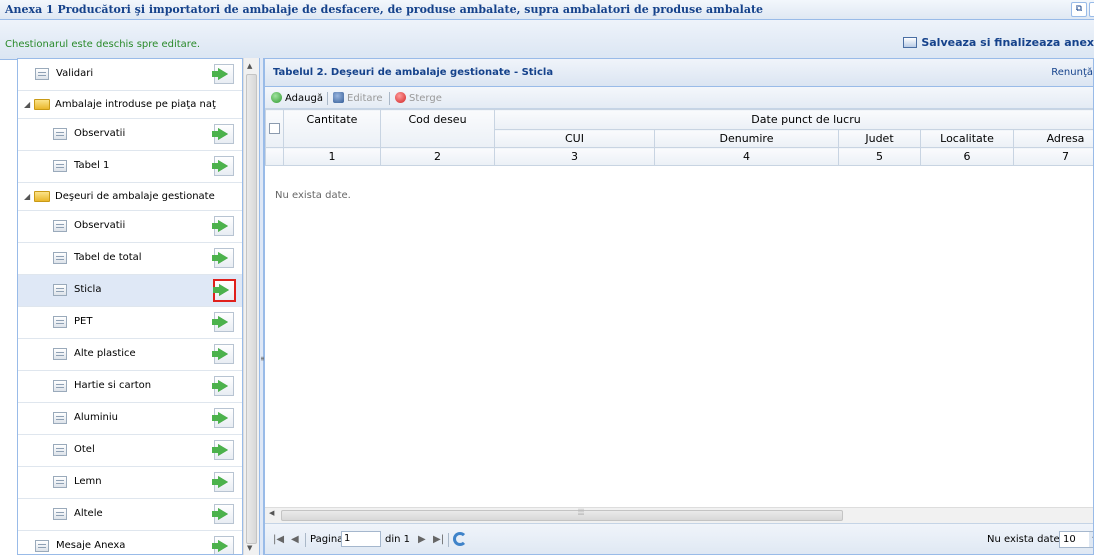 Image resolution: width=1094 pixels, height=555 pixels. I want to click on tree-item-hartie-carton: Hartie si carton, so click(130, 387).